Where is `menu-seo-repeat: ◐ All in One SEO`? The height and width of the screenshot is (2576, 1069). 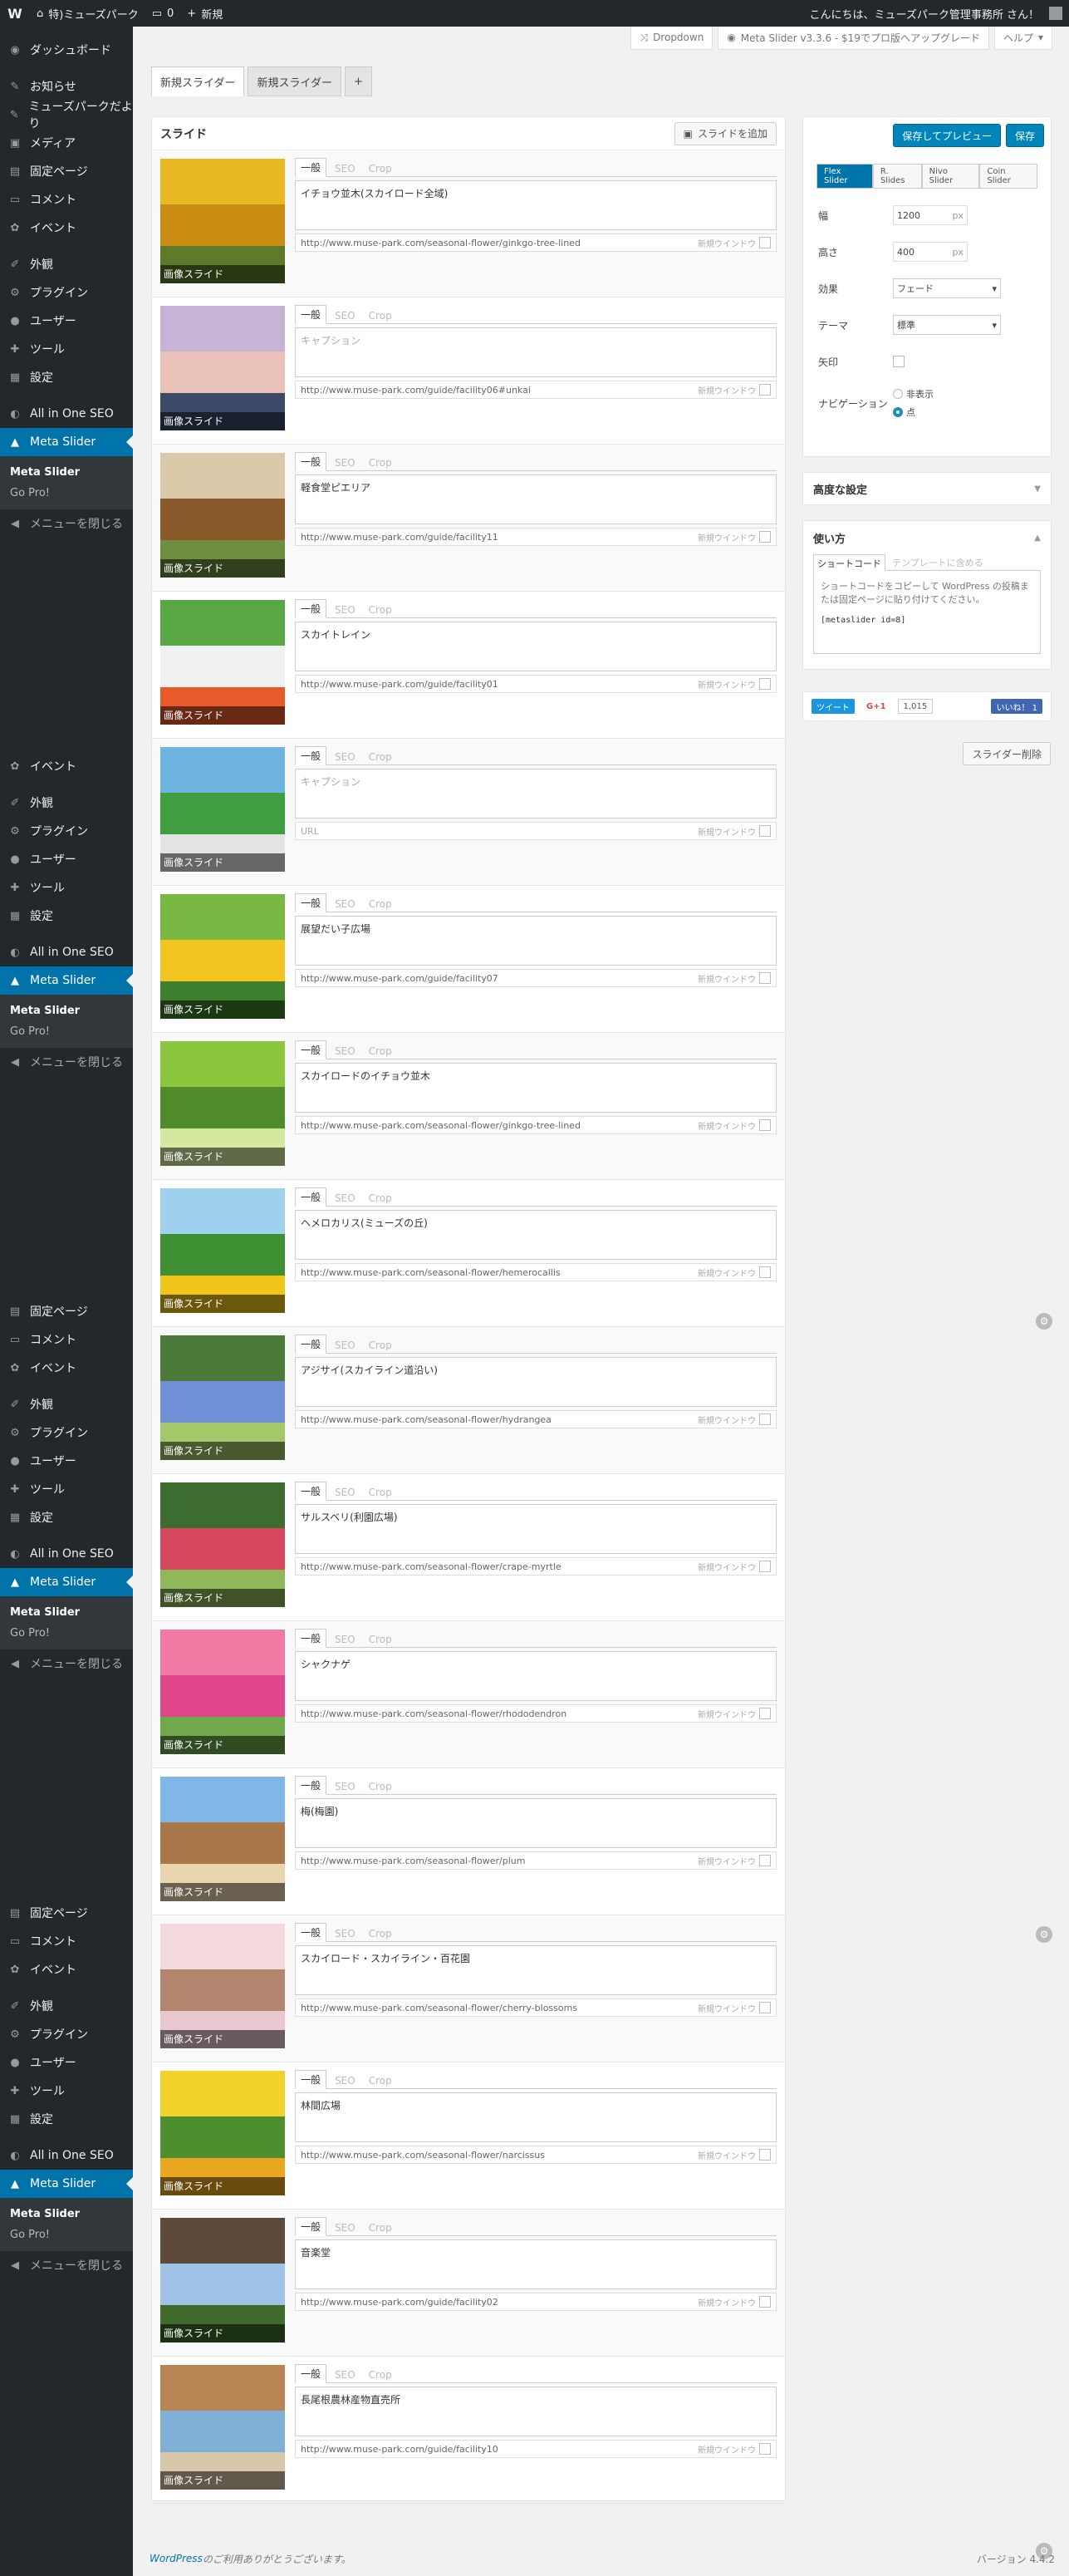
menu-seo-repeat: ◐ All in One SEO is located at coordinates (67, 952).